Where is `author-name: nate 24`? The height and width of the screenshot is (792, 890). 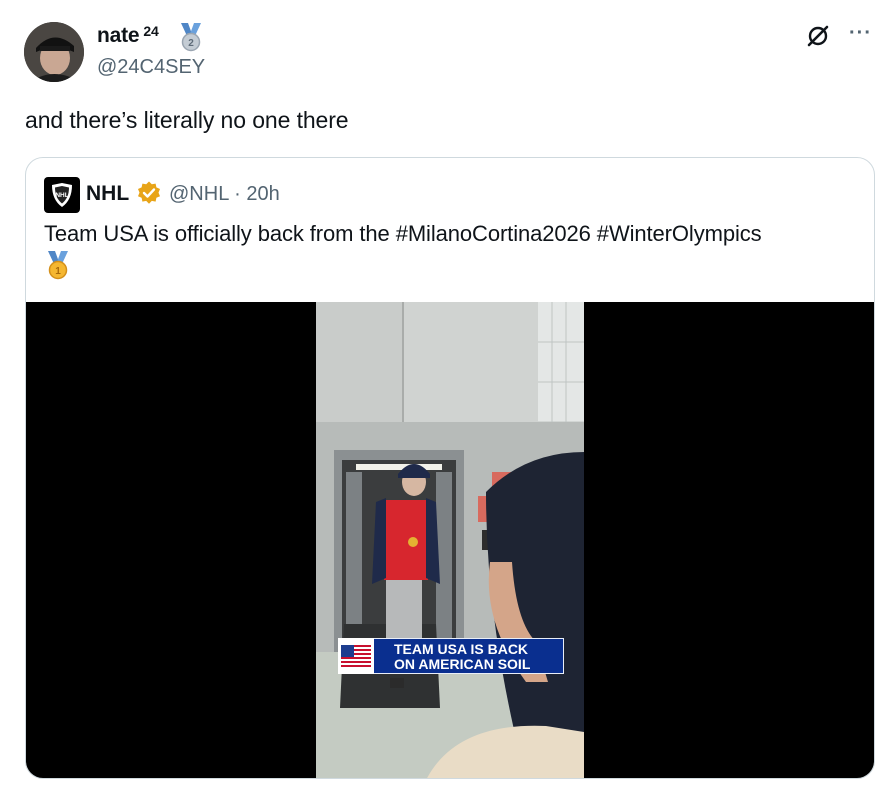
author-name: nate 24 is located at coordinates (128, 35).